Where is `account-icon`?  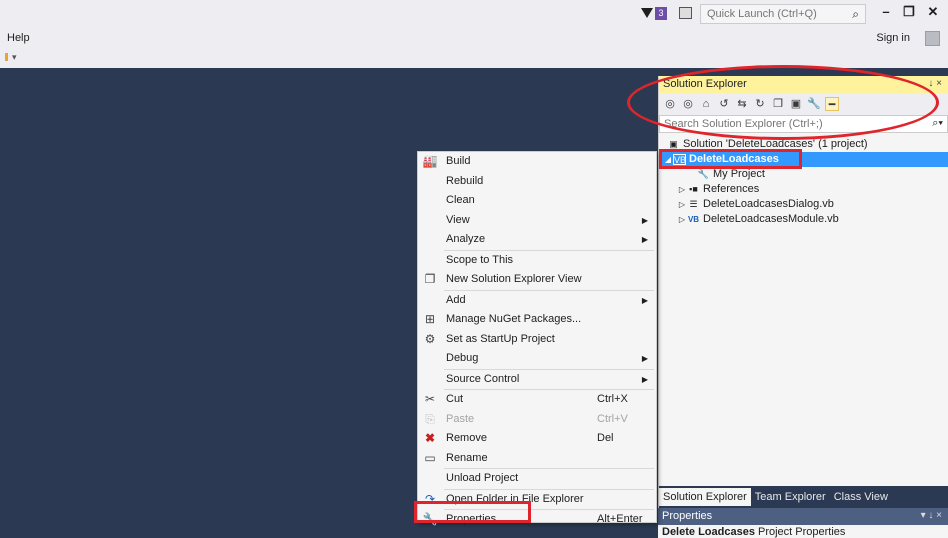
account-icon is located at coordinates (932, 38).